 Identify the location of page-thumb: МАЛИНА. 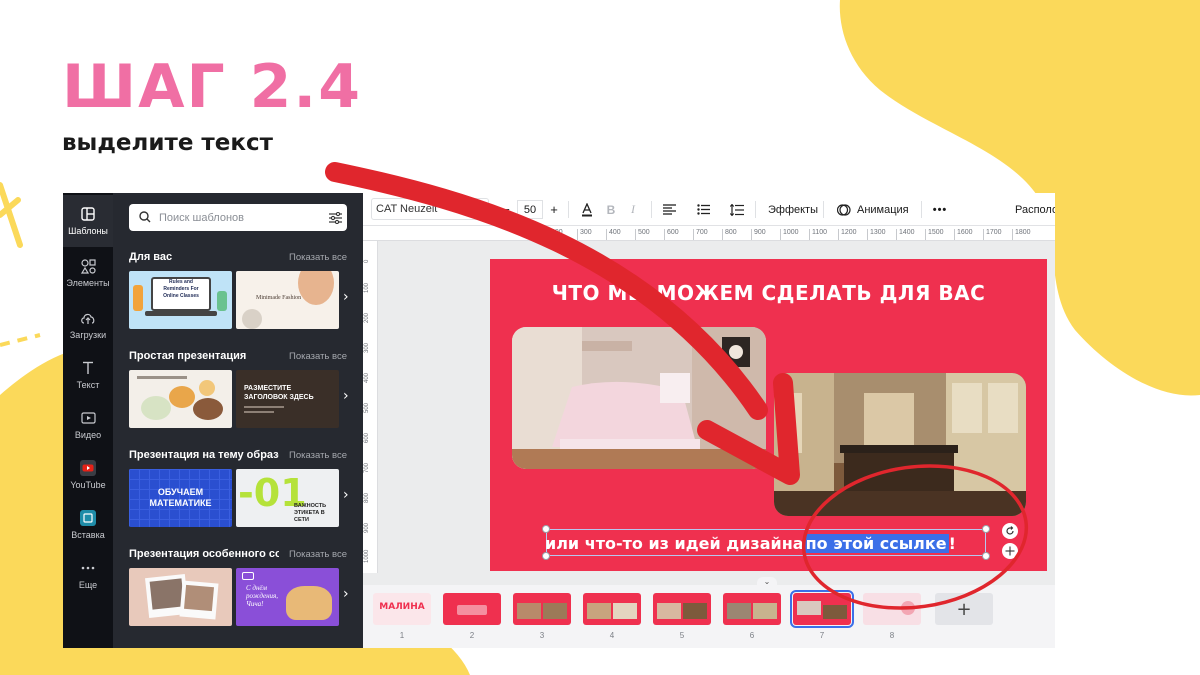
(402, 609).